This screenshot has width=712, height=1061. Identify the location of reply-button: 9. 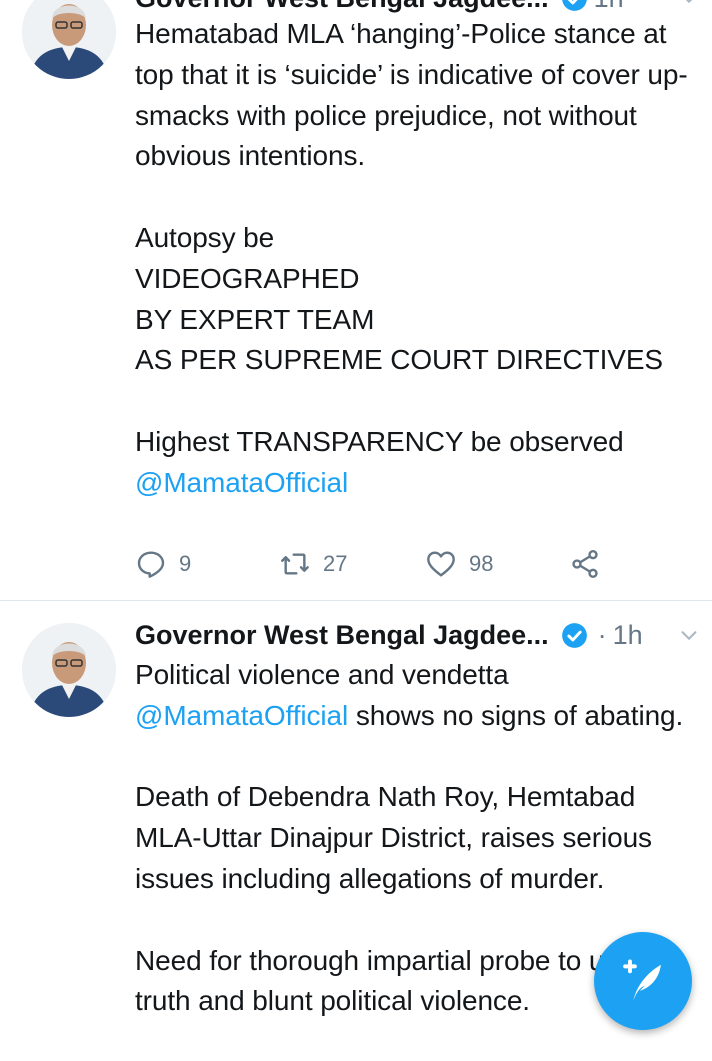
(163, 564).